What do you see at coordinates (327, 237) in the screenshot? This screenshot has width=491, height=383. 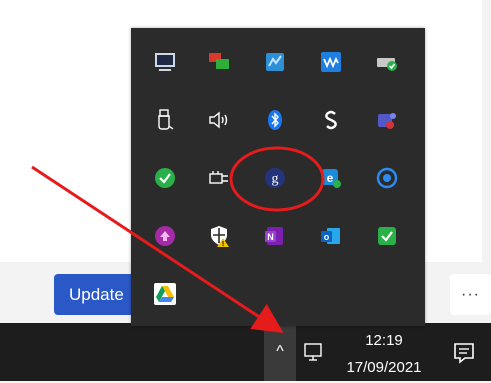 I see `svg-text: o` at bounding box center [327, 237].